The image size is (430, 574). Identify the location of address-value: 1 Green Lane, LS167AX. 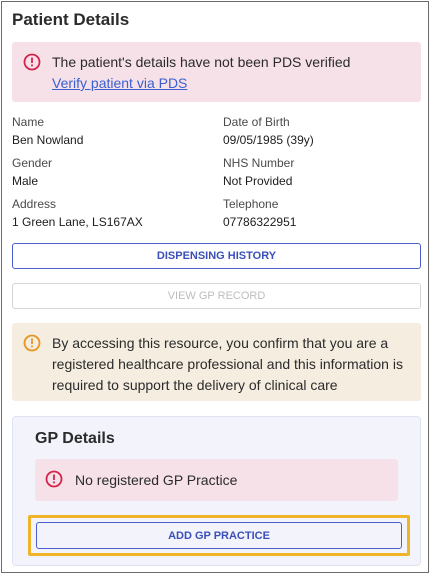
(77, 222).